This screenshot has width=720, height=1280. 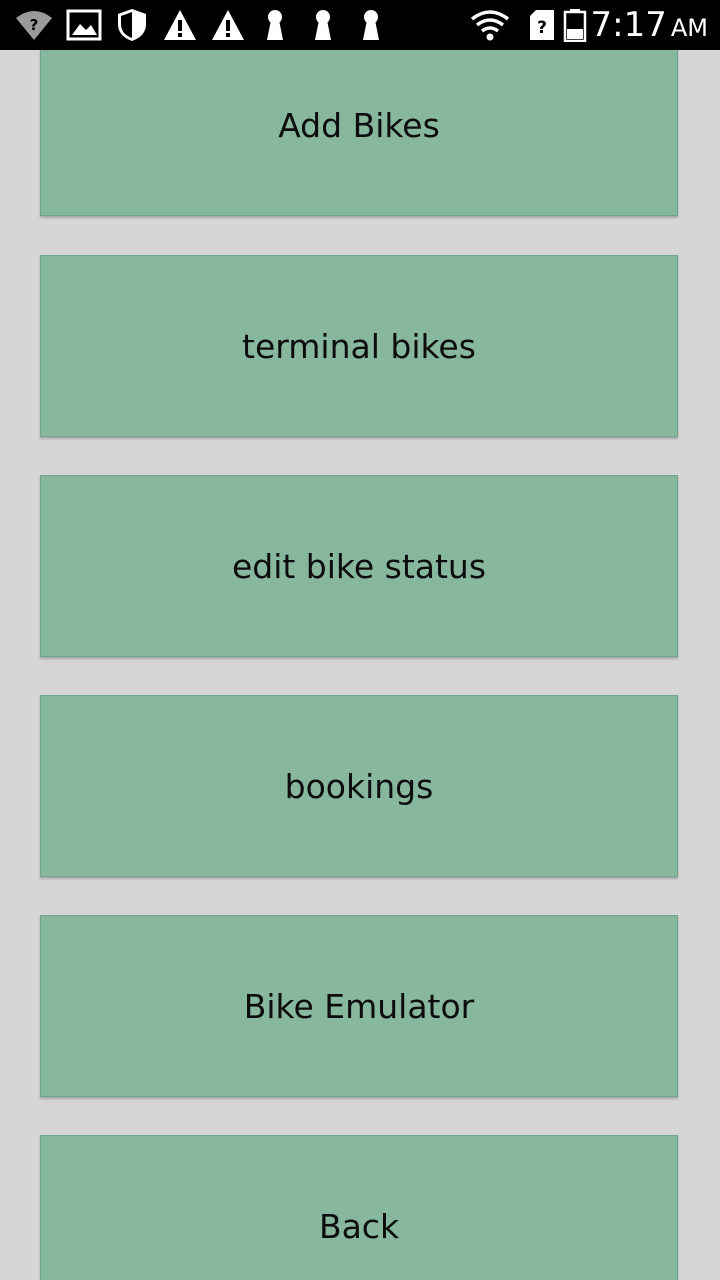 I want to click on edit-bike-status-label: edit bike status, so click(x=359, y=566).